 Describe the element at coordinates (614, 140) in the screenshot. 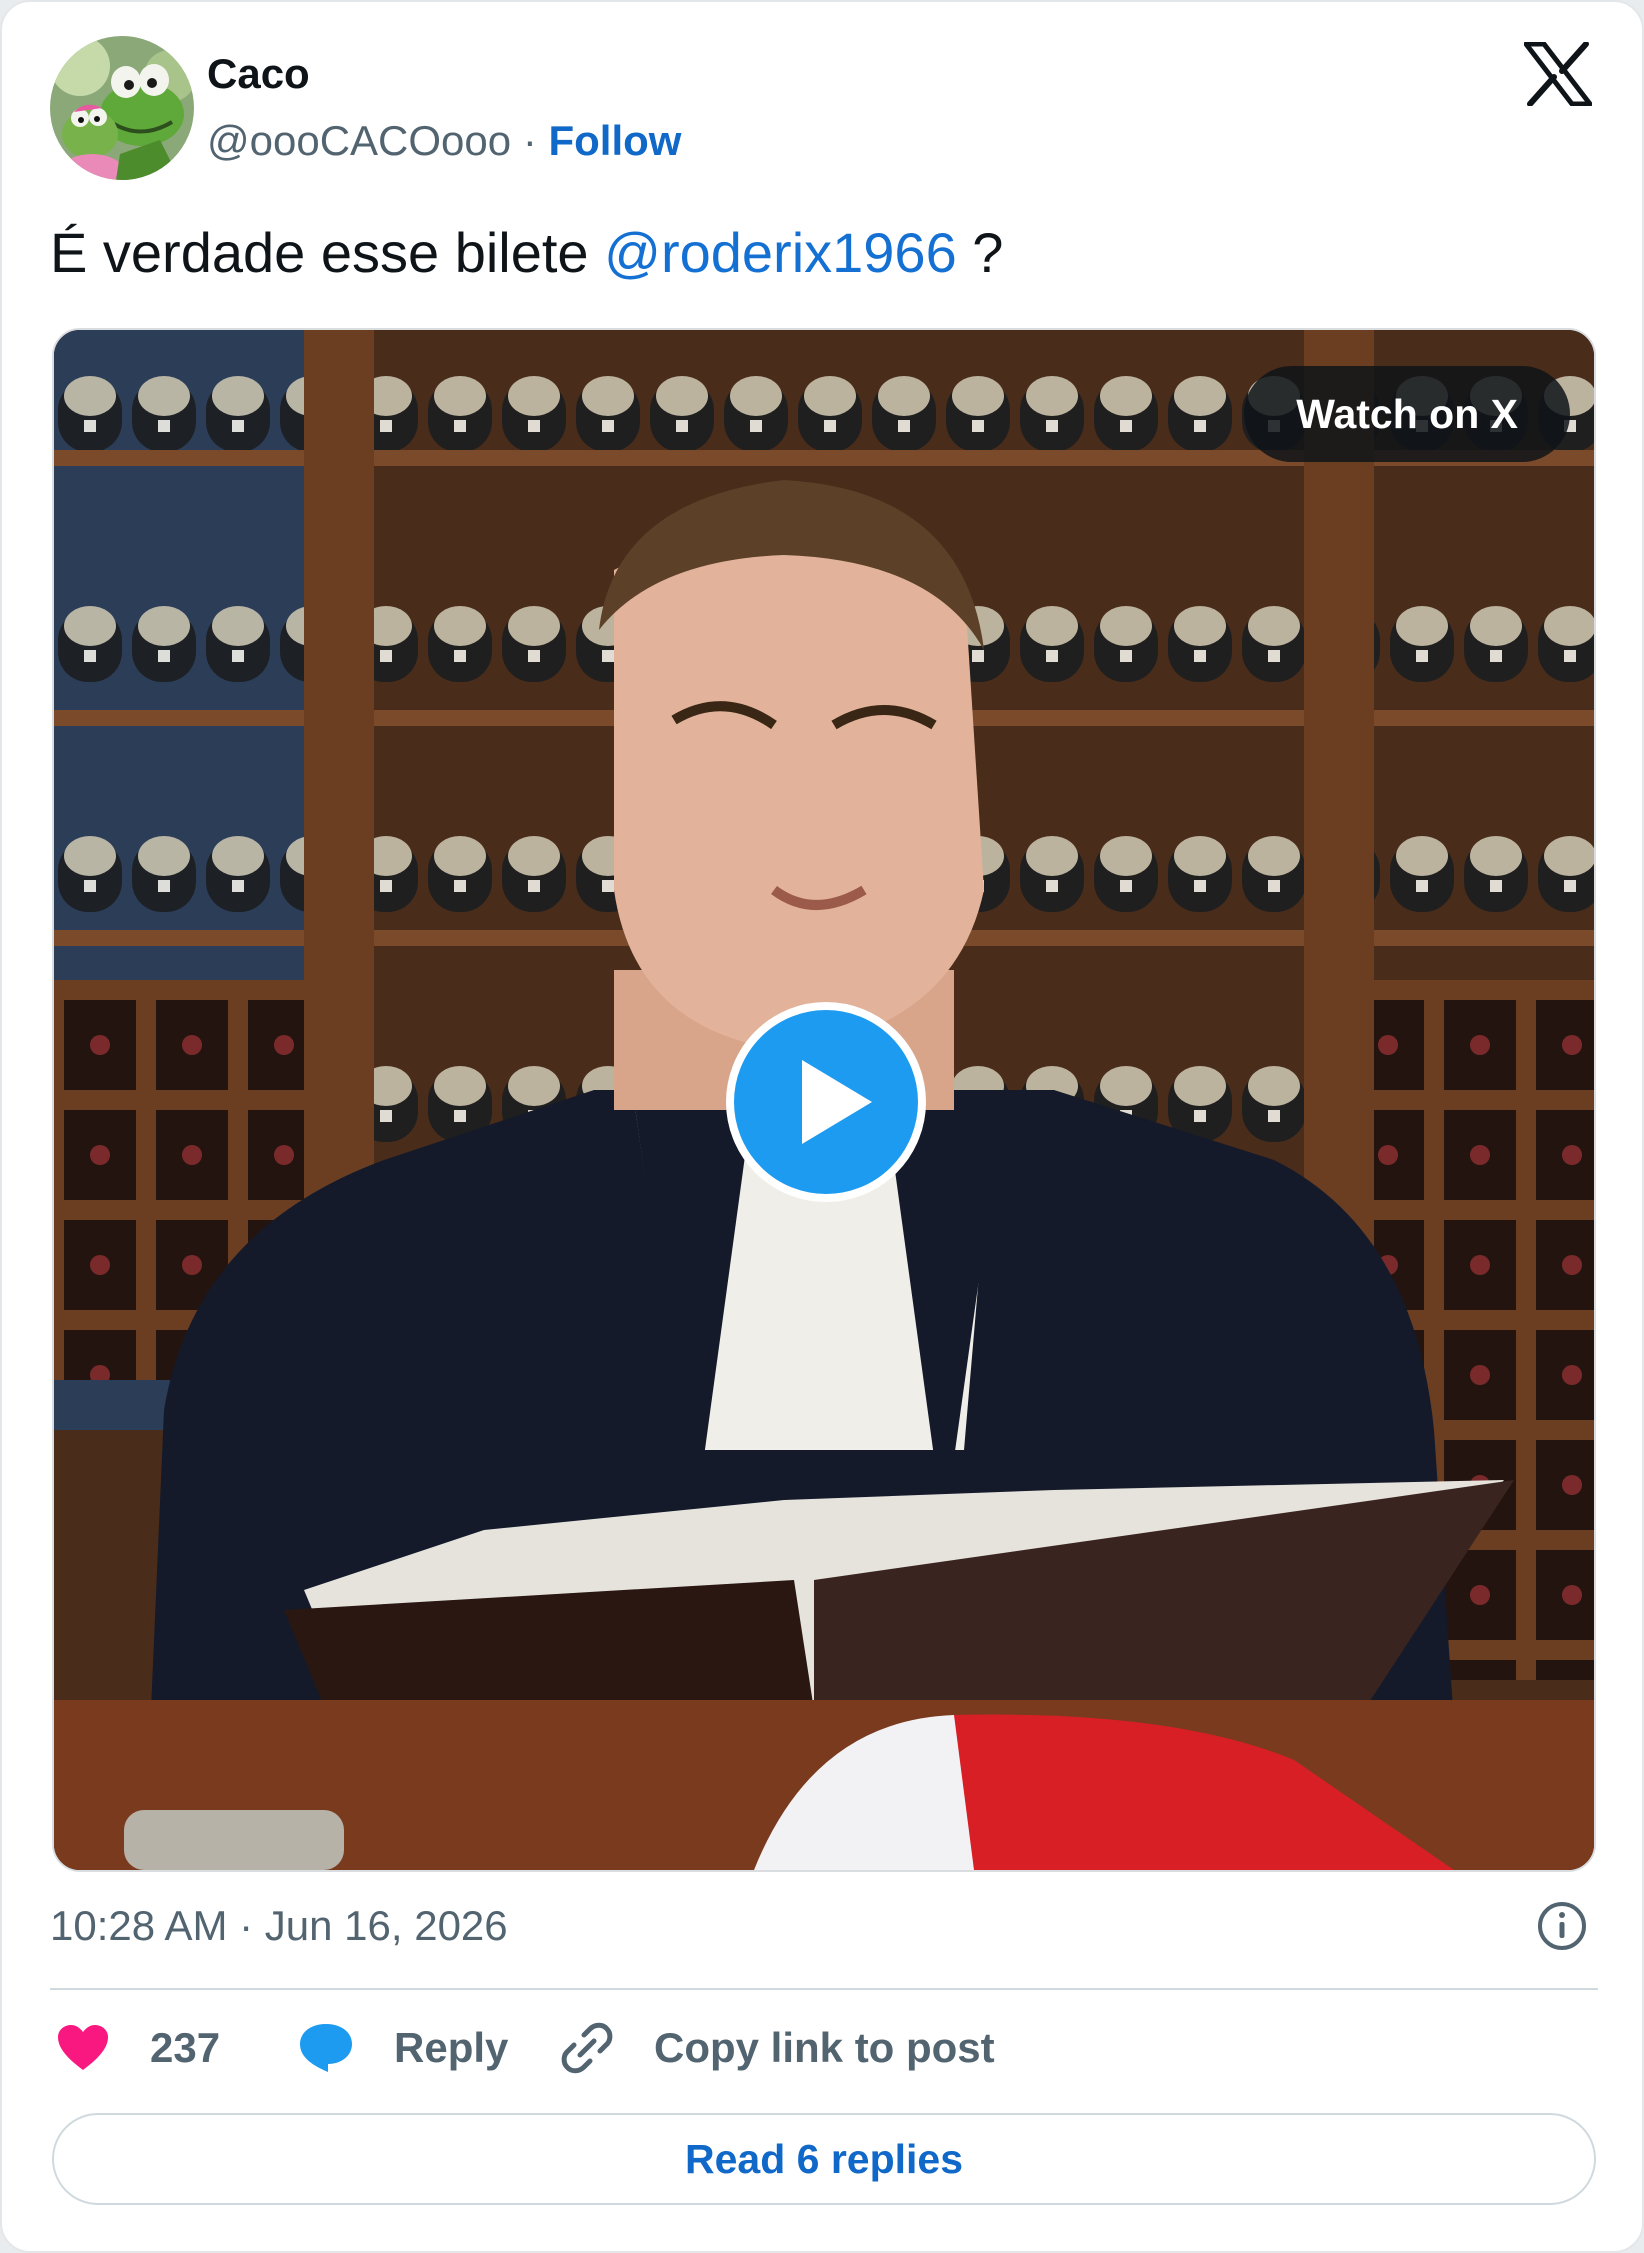

I see `follow-button: Follow` at that location.